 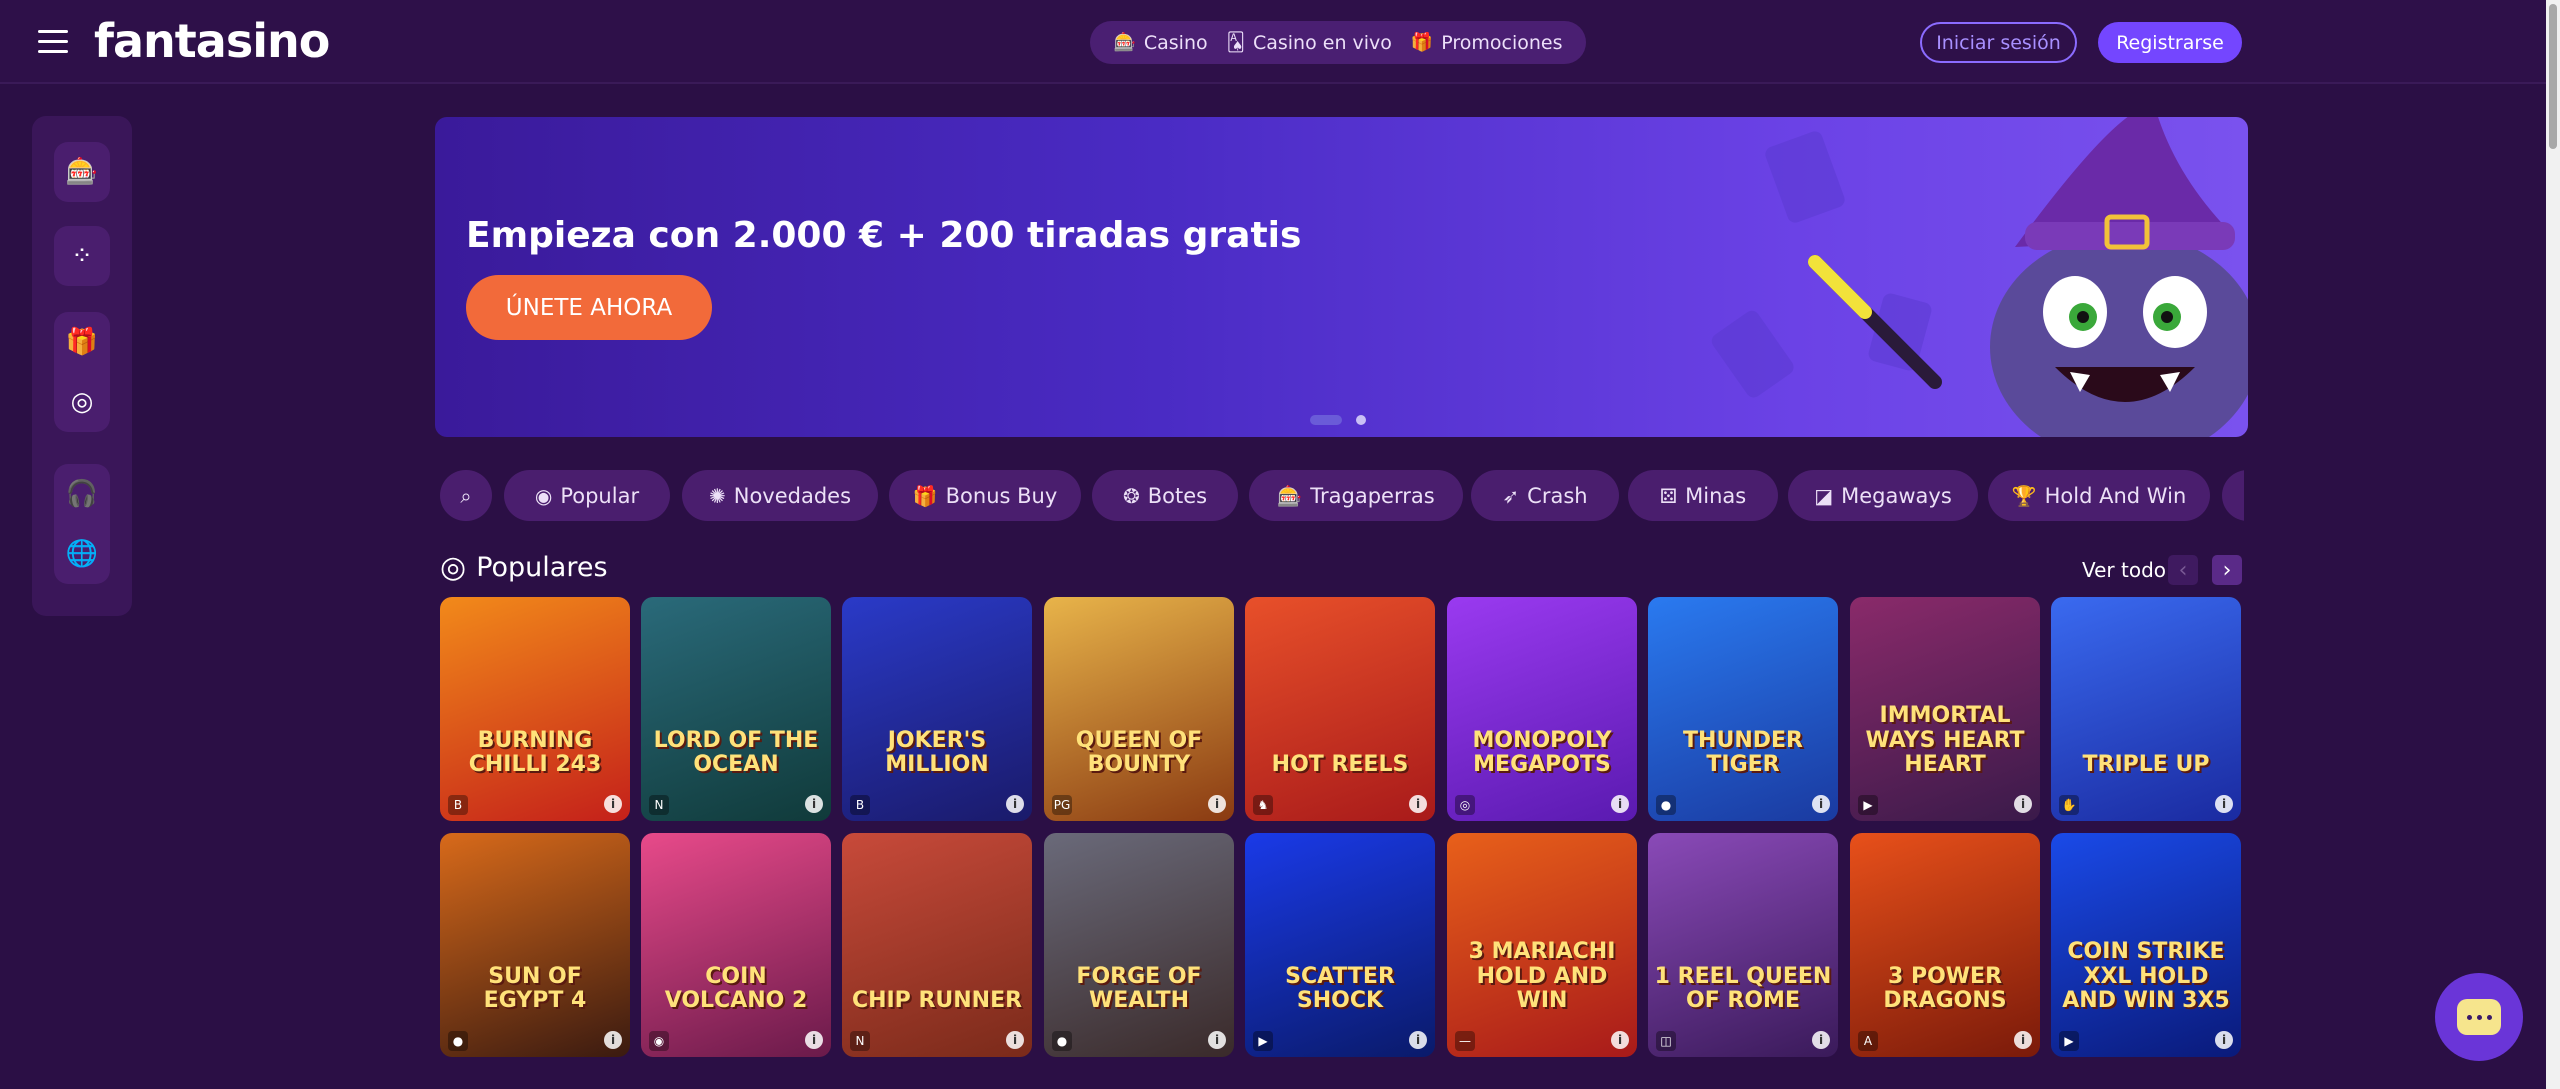 What do you see at coordinates (1139, 945) in the screenshot?
I see `game-tile: FORGE OF WEALTH ● i` at bounding box center [1139, 945].